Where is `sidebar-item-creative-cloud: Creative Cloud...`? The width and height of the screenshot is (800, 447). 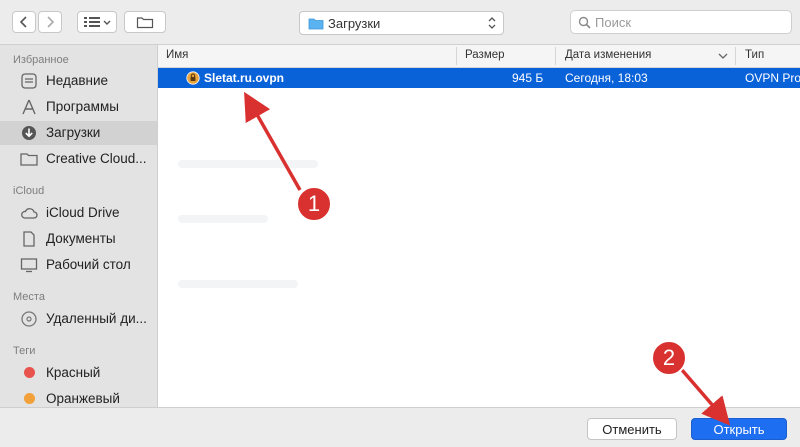 sidebar-item-creative-cloud: Creative Cloud... is located at coordinates (78, 159).